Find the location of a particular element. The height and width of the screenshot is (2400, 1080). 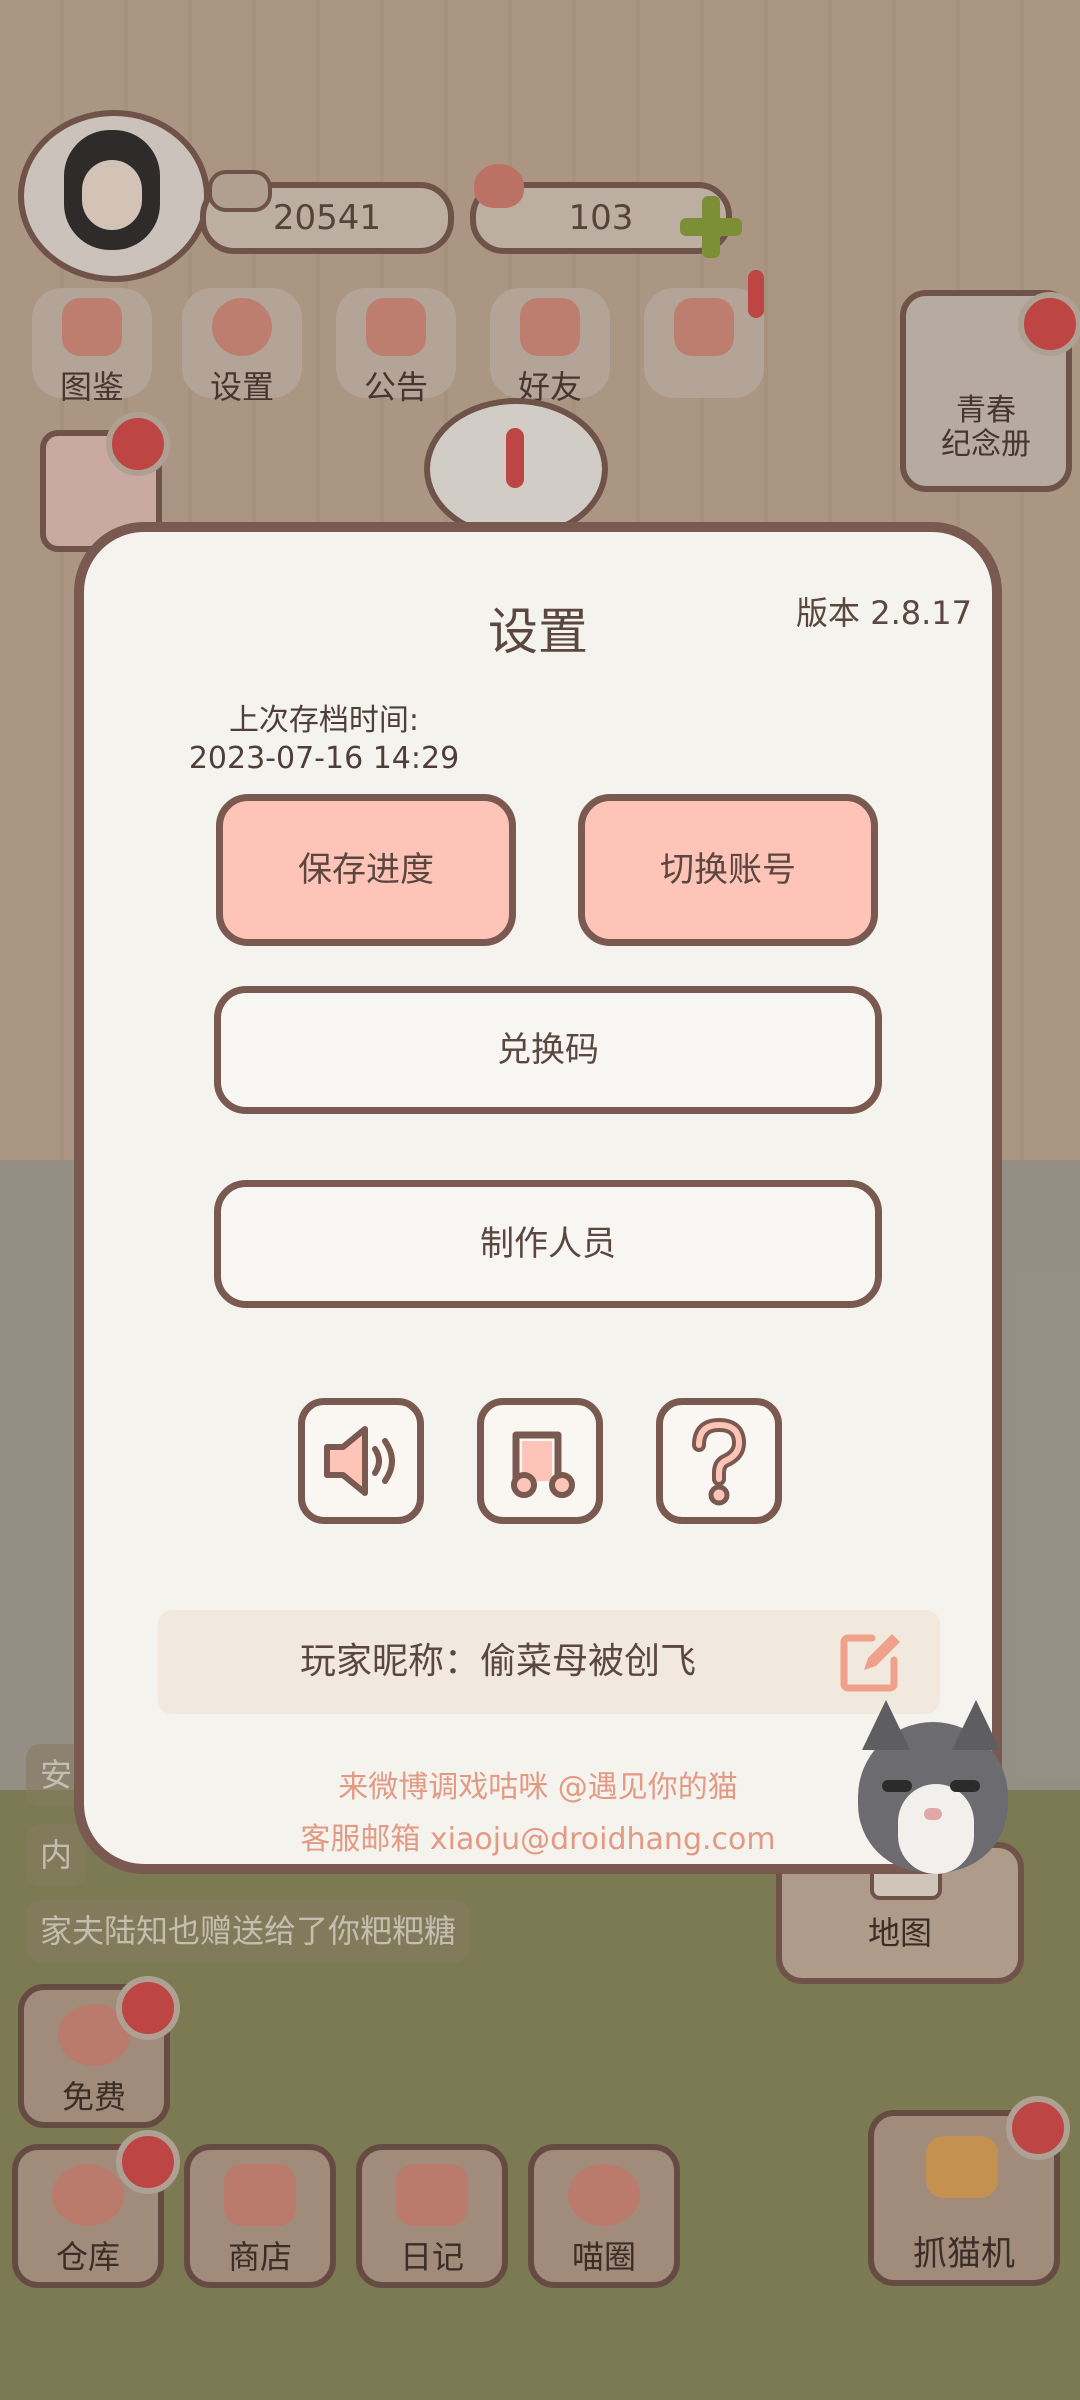

redeem-code-label: 兑换码 is located at coordinates (548, 1050).